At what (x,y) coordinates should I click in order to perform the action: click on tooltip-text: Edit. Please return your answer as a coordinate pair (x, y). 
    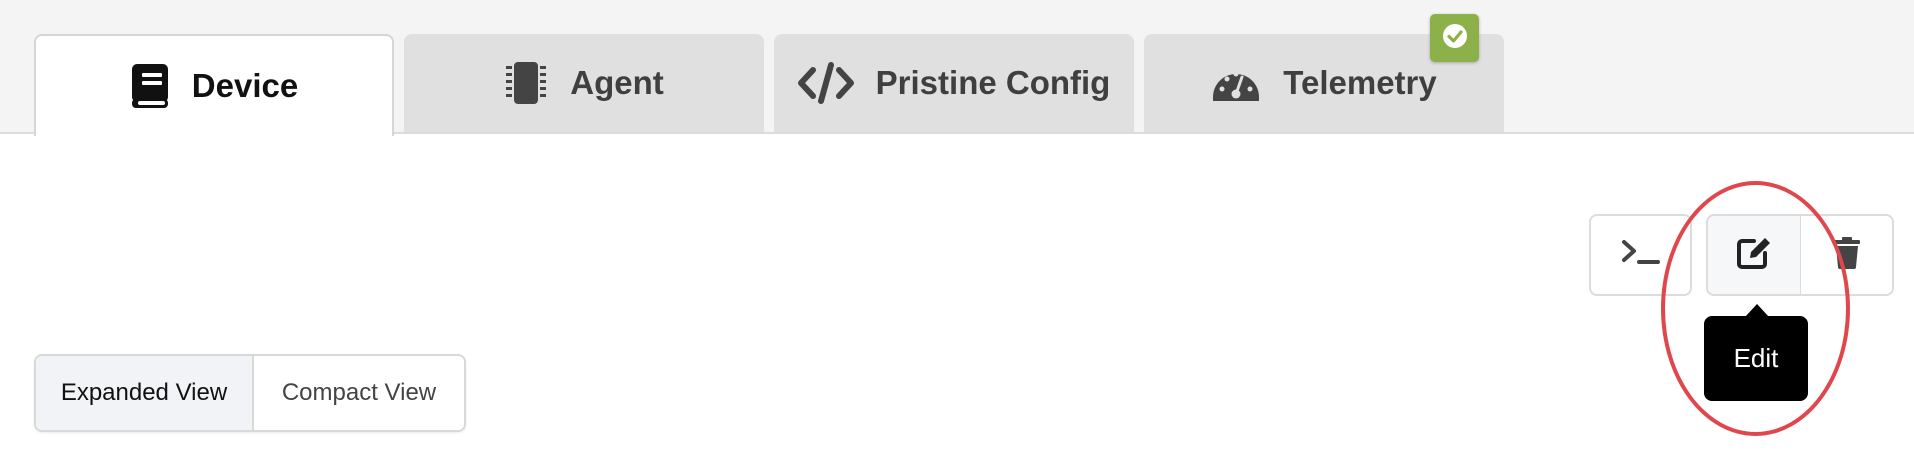
    Looking at the image, I should click on (1756, 358).